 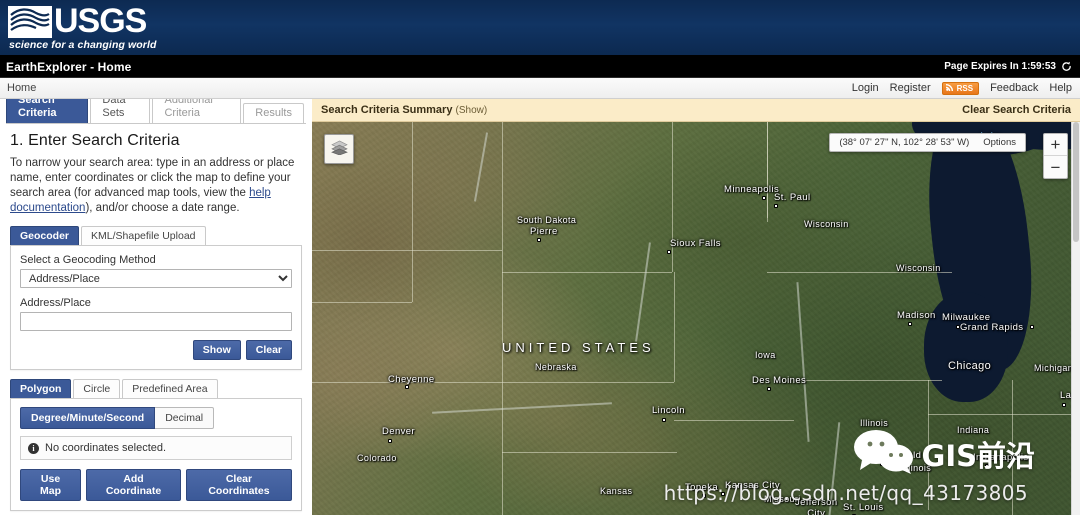 What do you see at coordinates (776, 206) in the screenshot?
I see `city-dot-st-paul` at bounding box center [776, 206].